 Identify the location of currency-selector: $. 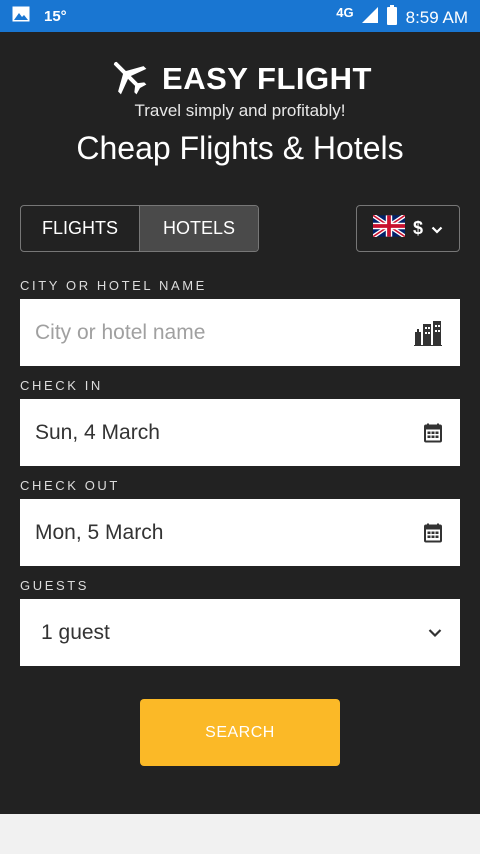
(408, 228).